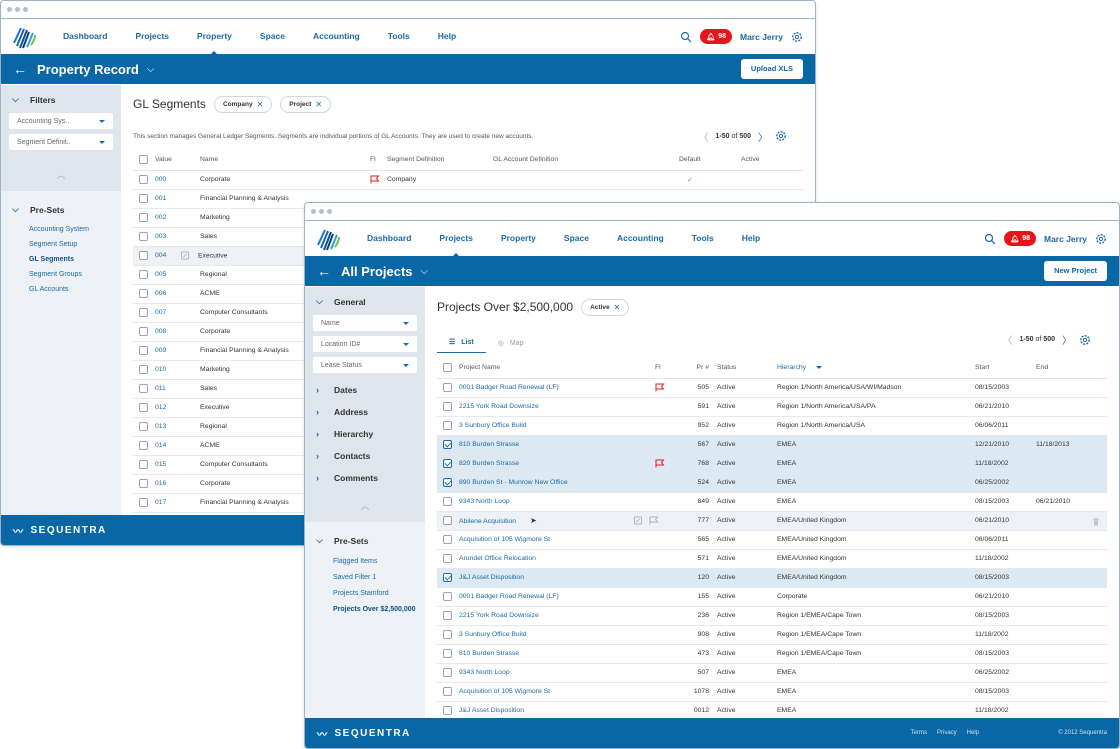 This screenshot has width=1120, height=749. What do you see at coordinates (177, 199) in the screenshot?
I see `segment-value-link: 001` at bounding box center [177, 199].